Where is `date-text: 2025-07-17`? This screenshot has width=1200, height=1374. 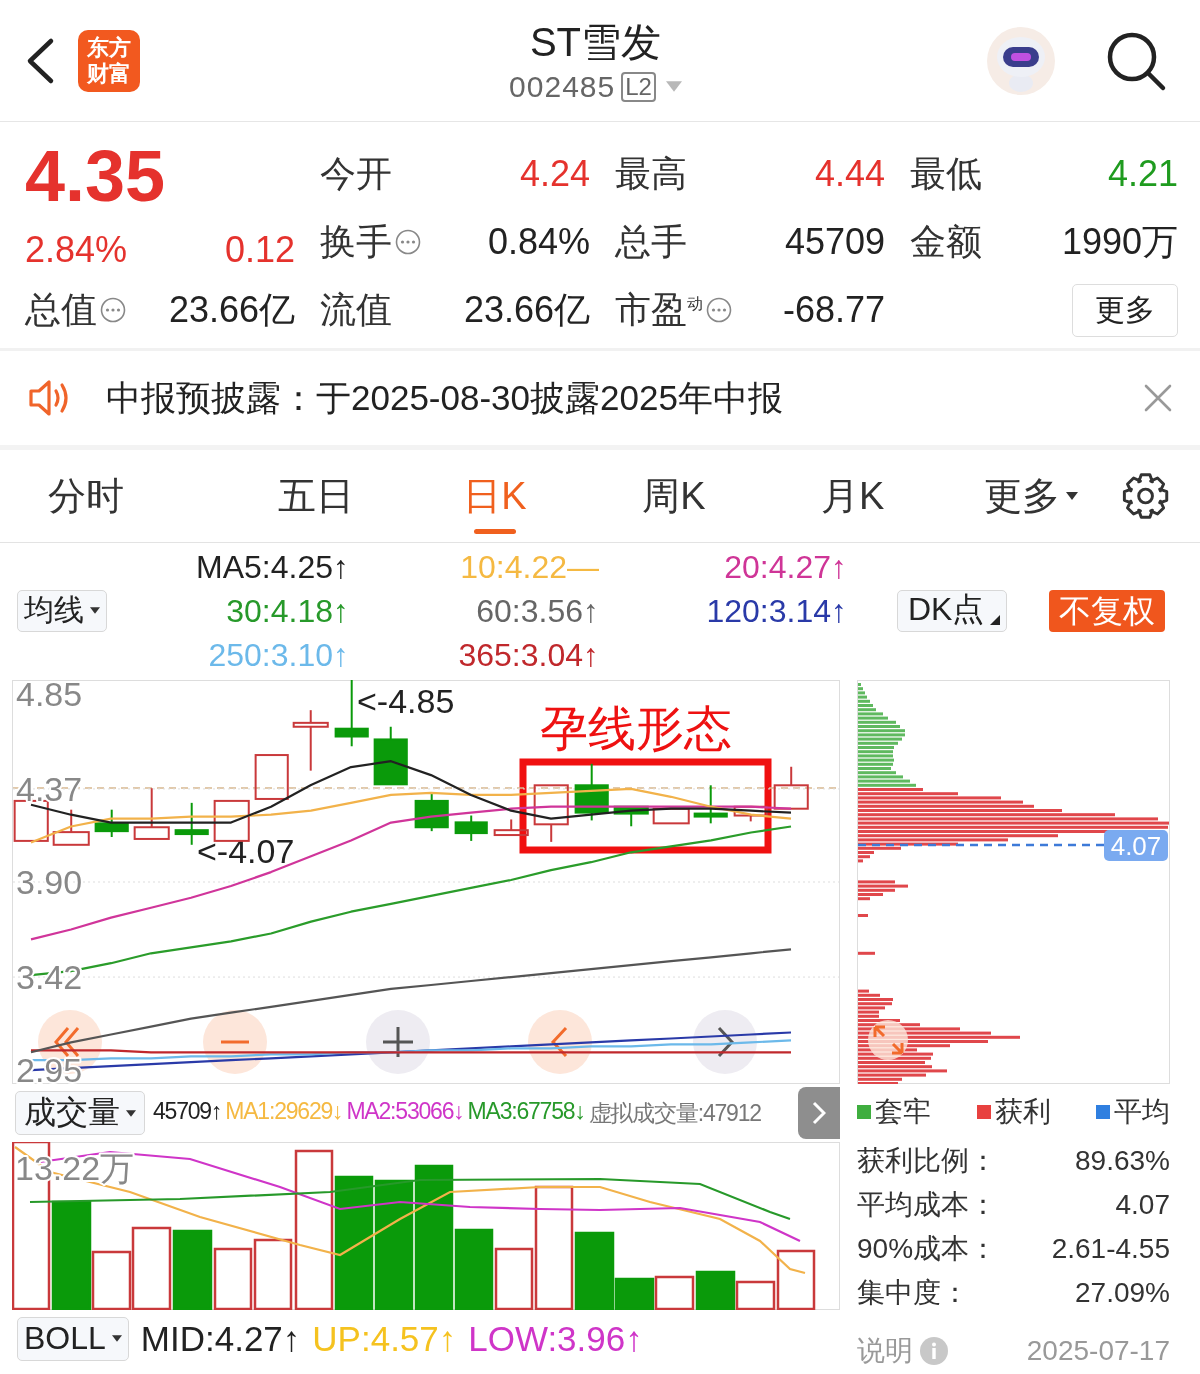
date-text: 2025-07-17 is located at coordinates (1098, 1351).